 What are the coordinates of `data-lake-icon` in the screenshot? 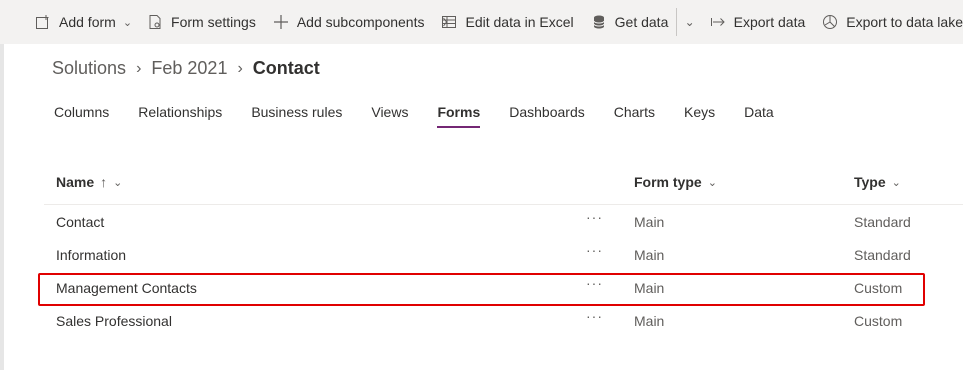 It's located at (830, 22).